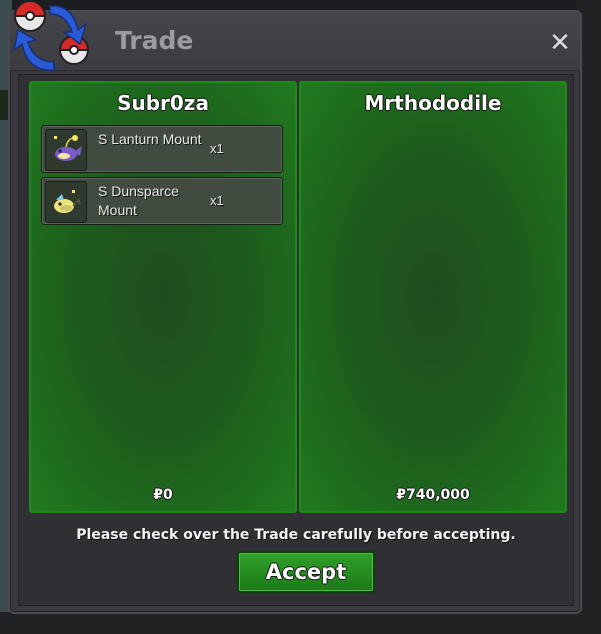  What do you see at coordinates (433, 495) in the screenshot?
I see `right-money-offer: ₽740,000` at bounding box center [433, 495].